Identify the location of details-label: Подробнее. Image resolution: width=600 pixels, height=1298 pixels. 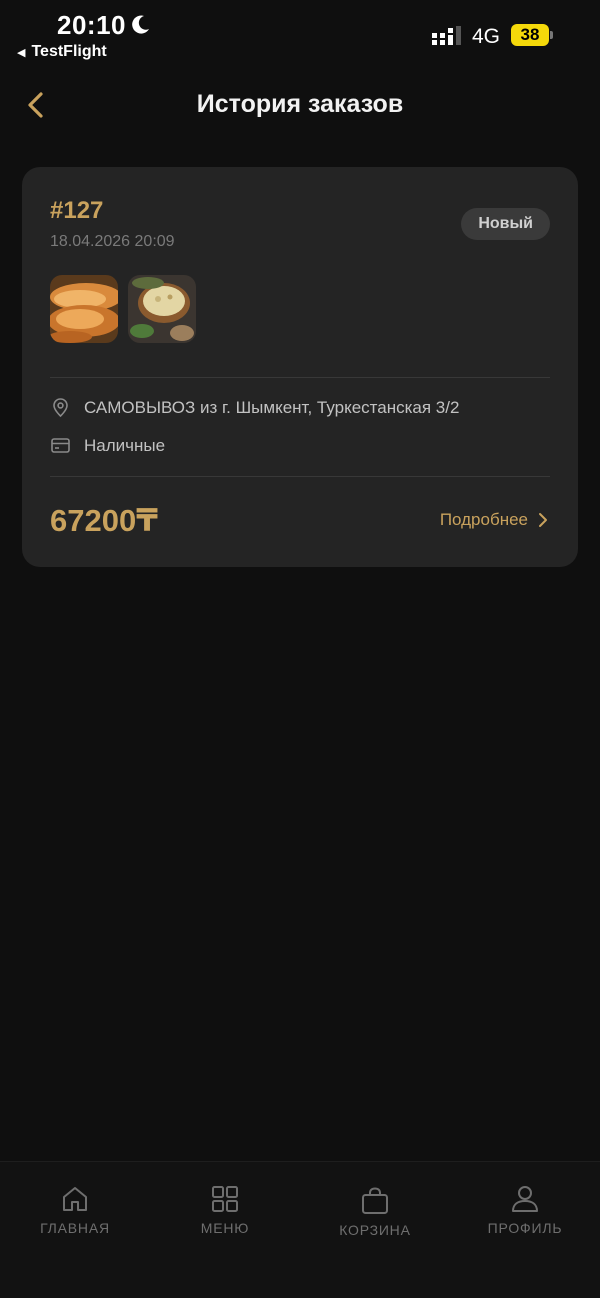
(483, 519).